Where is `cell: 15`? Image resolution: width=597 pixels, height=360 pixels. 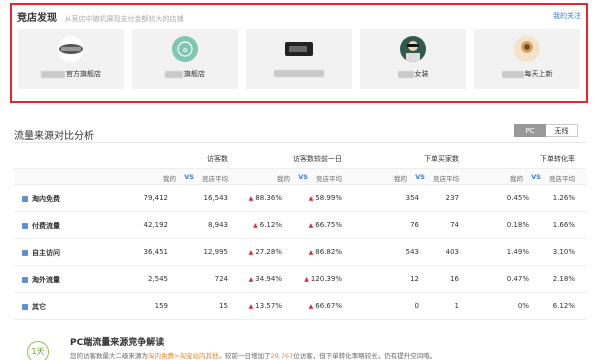
cell: 15 is located at coordinates (223, 306).